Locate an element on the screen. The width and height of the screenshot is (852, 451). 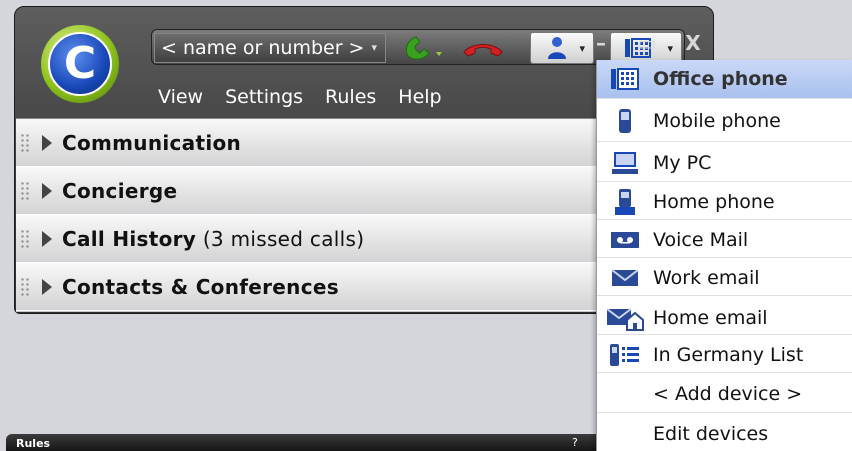
menu-bar: View Settings Rules Help is located at coordinates (300, 97).